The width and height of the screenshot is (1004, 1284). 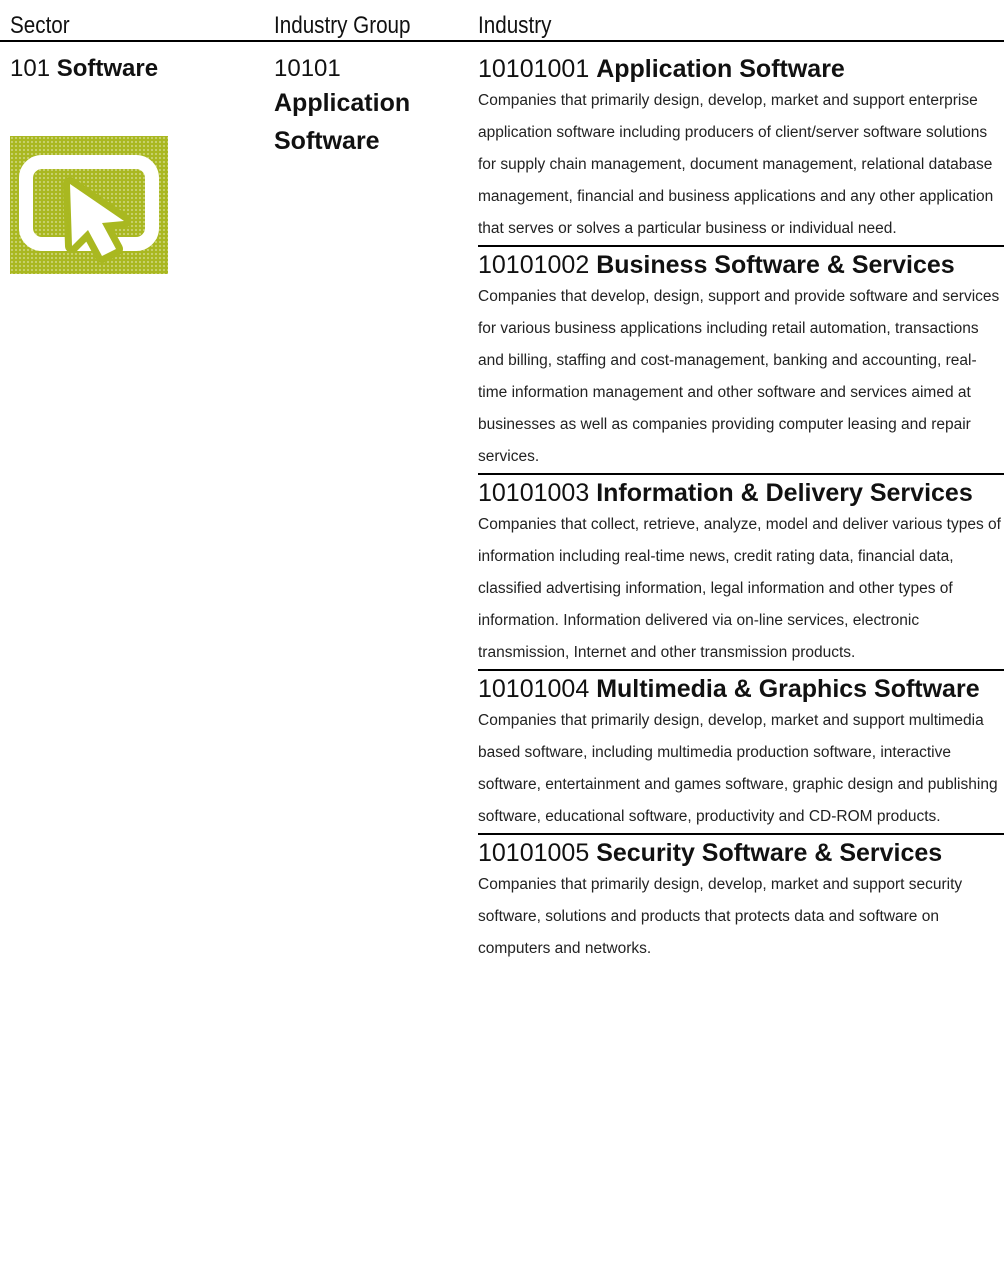 I want to click on industry-title: 10101005 Security Software & Services, so click(x=741, y=851).